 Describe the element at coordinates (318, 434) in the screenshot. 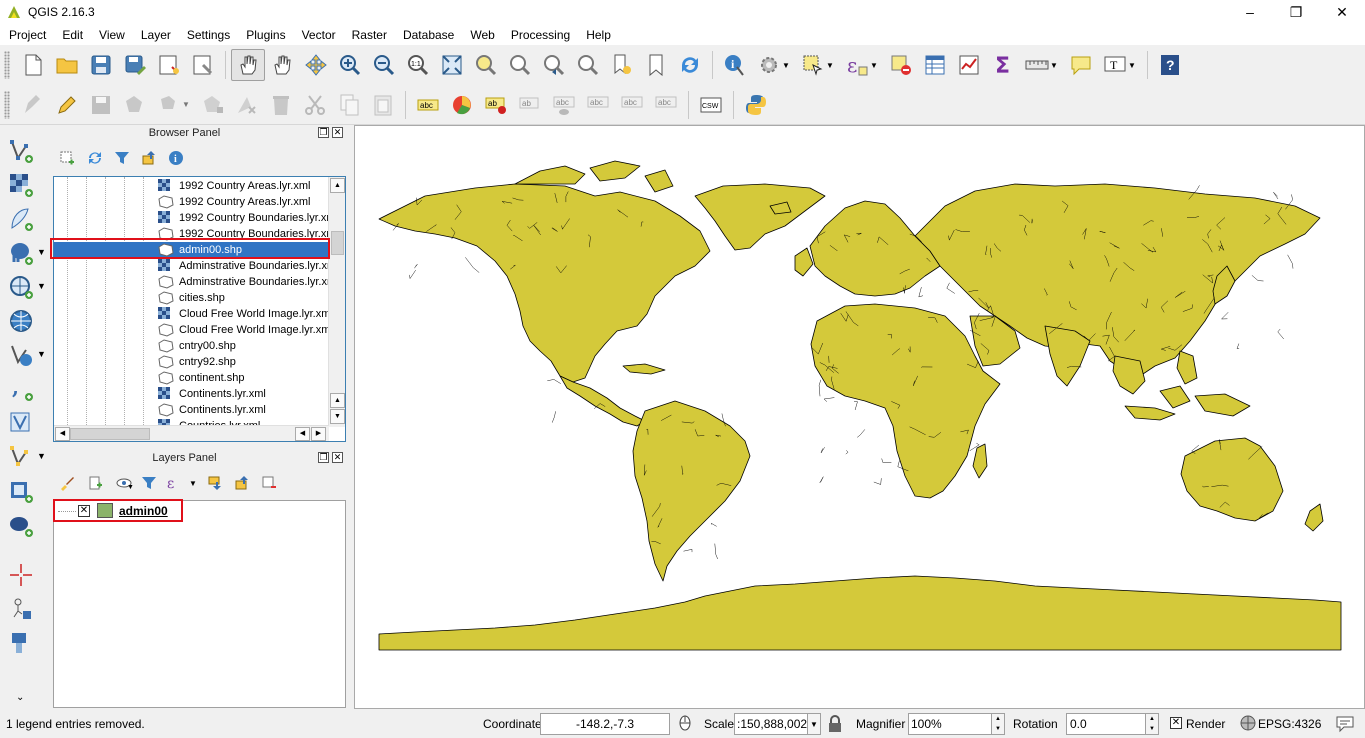

I see `scroll-right-arrow: ▶` at that location.